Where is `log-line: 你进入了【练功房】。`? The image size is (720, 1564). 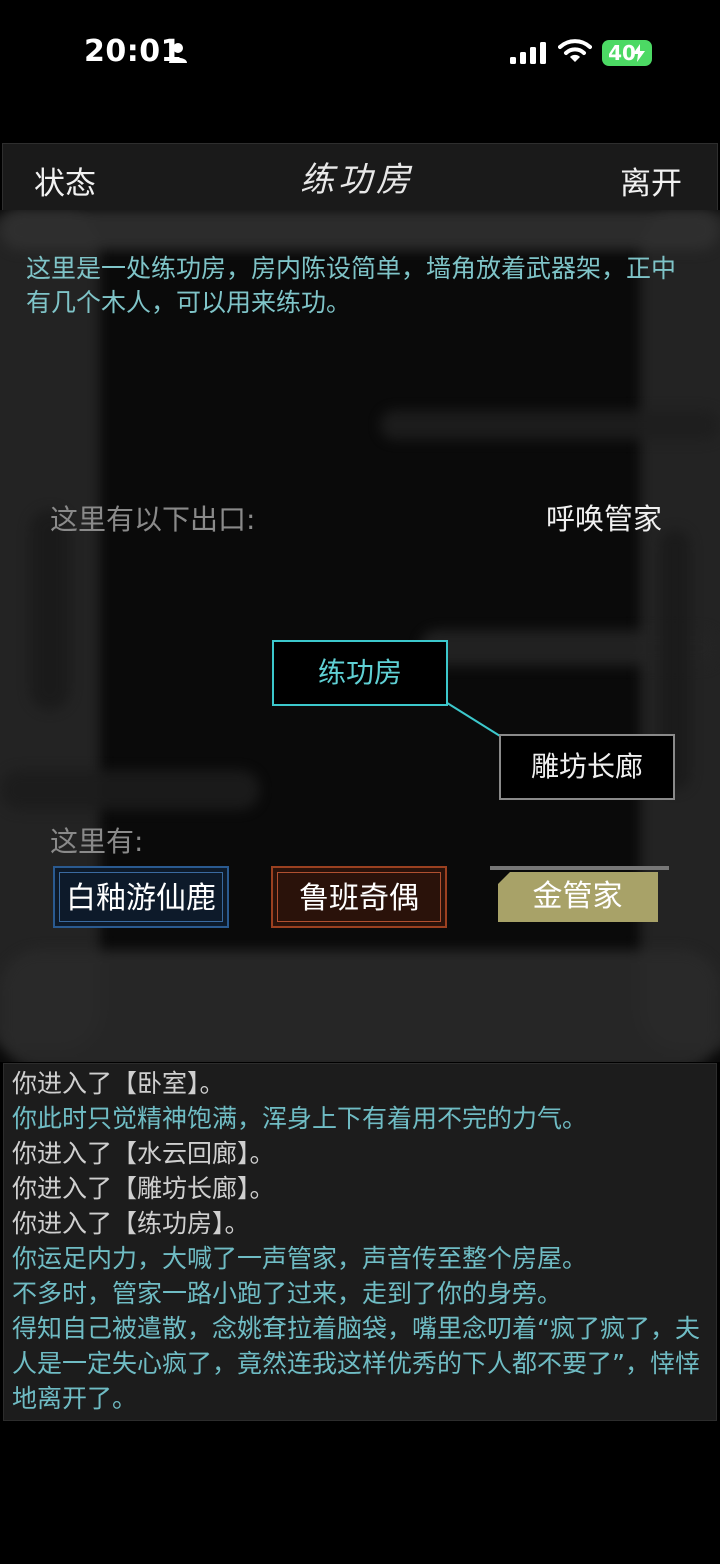 log-line: 你进入了【练功房】。 is located at coordinates (131, 1223).